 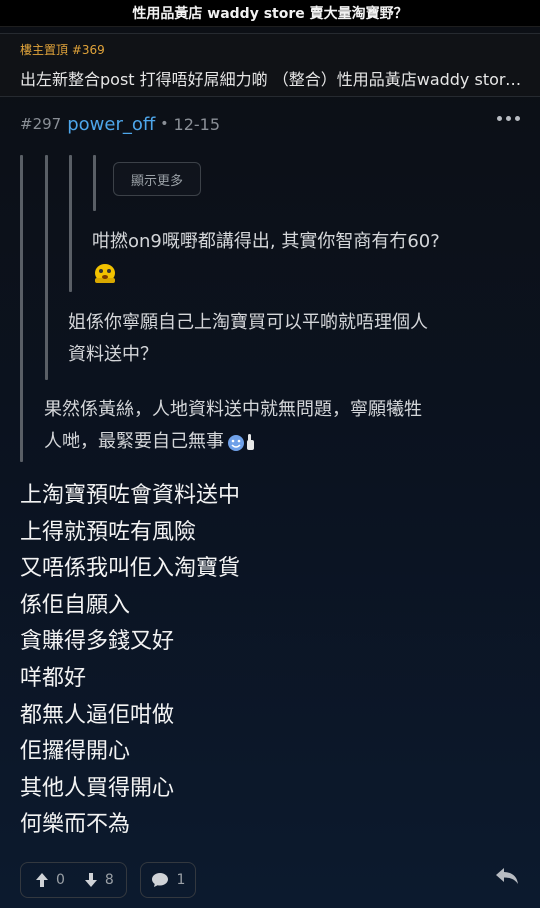 I want to click on quote-level1: 果然係黃絲，人地資料送中就無問題，寧願犧牲 人哋，最緊要自己無事, so click(x=233, y=426).